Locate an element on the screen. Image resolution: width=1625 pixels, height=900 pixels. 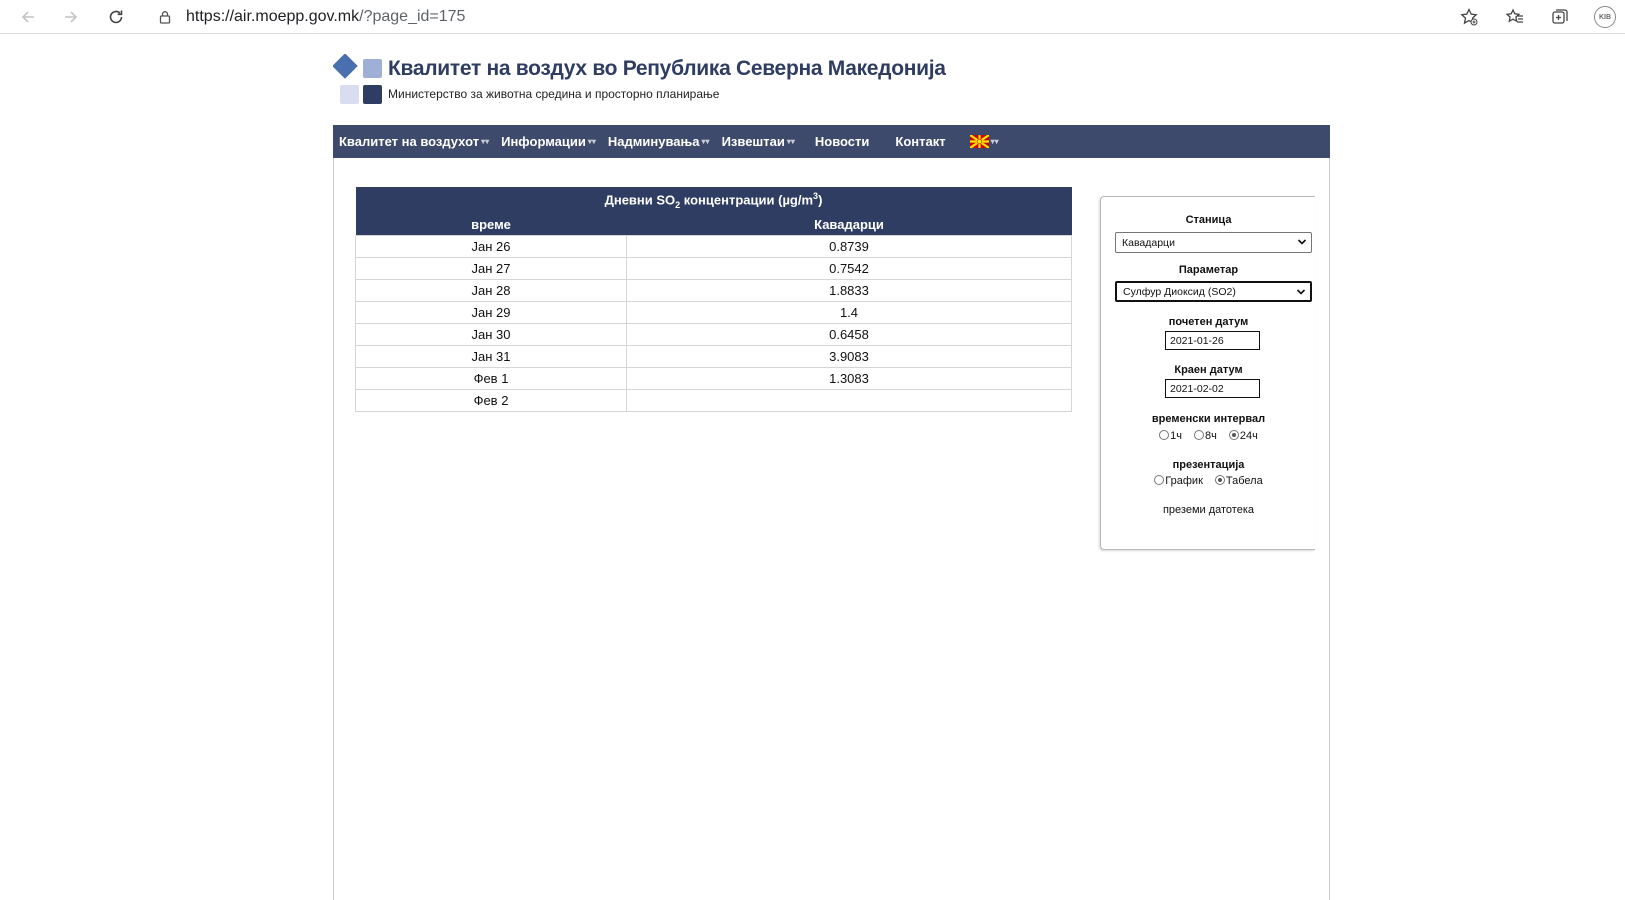
cell-time: Фев 2 is located at coordinates (491, 400).